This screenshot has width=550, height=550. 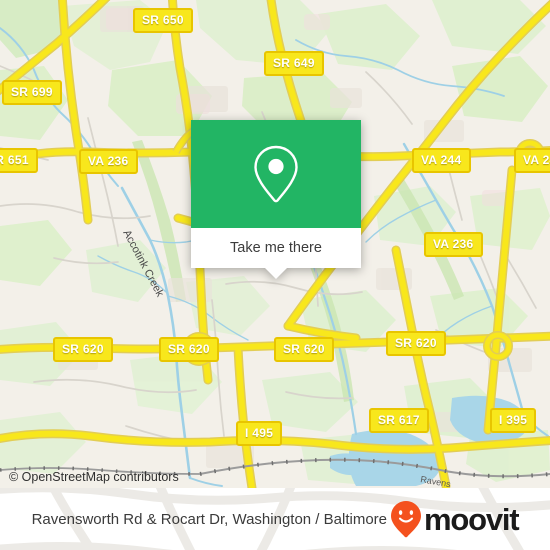 I want to click on road-shield-sr-650: SR 650, so click(x=163, y=20).